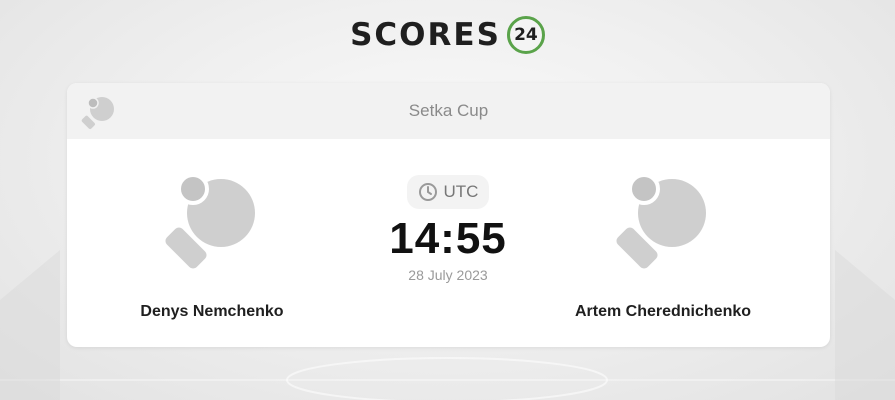 This screenshot has width=895, height=400. I want to click on home-team: Denys Nemchenko, so click(212, 245).